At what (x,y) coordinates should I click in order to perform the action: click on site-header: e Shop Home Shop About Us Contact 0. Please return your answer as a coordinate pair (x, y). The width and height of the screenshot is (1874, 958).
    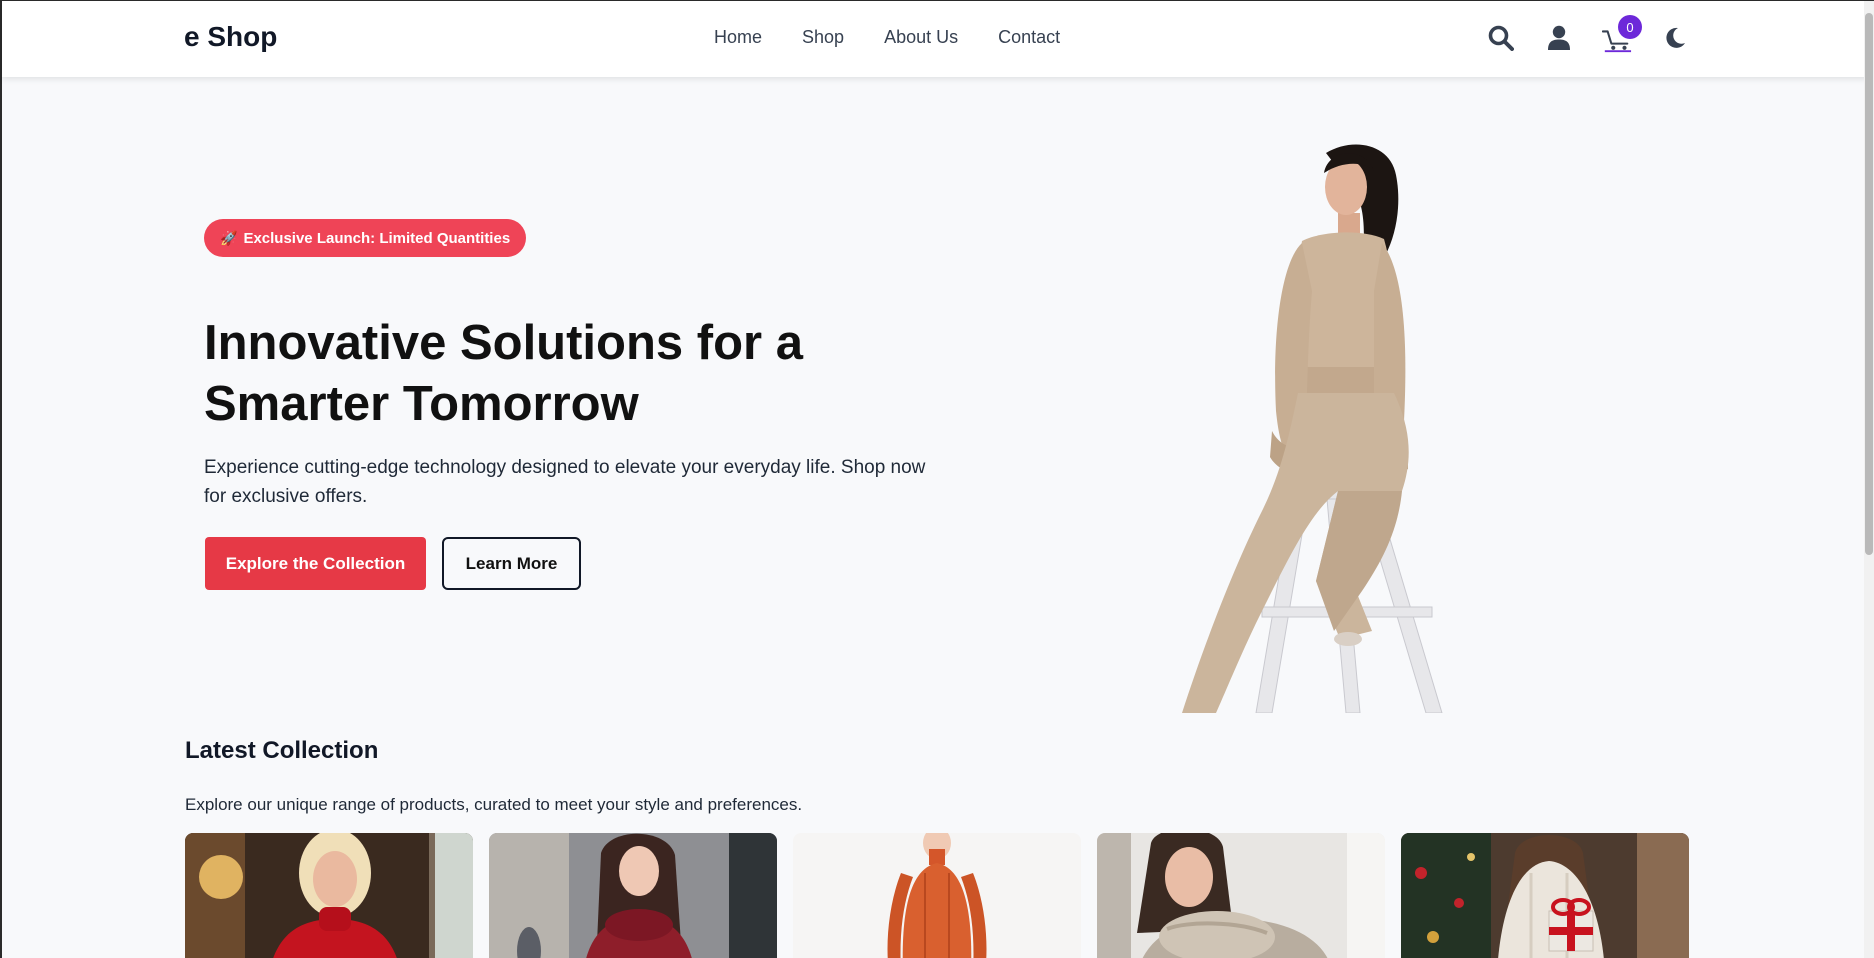
    Looking at the image, I should click on (935, 39).